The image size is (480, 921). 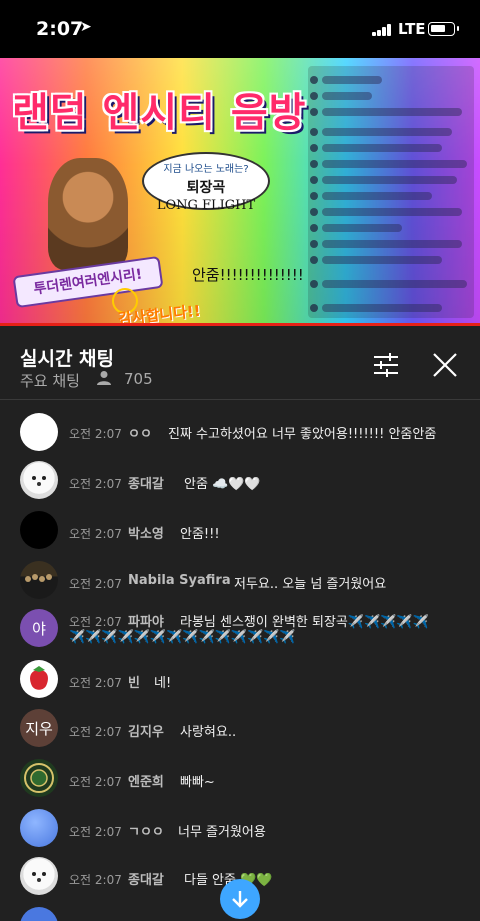 I want to click on group-photo-icon, so click(x=38, y=578).